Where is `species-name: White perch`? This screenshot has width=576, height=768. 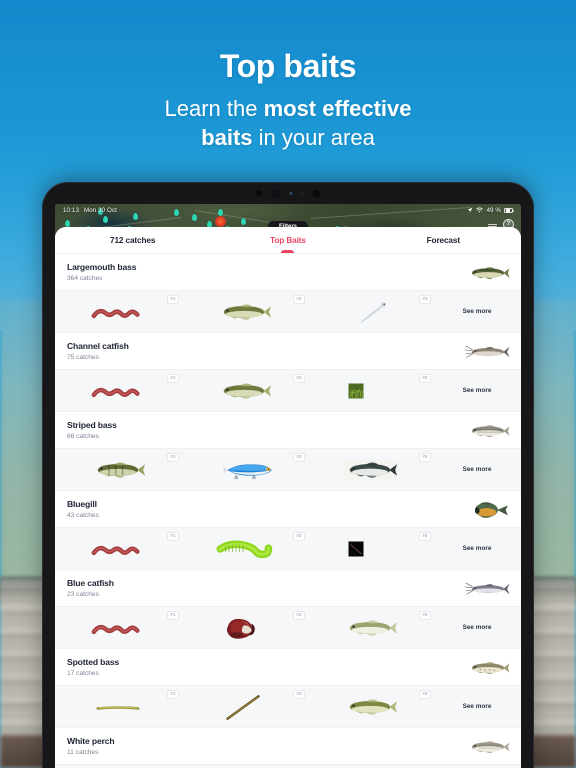
species-name: White perch is located at coordinates (91, 741).